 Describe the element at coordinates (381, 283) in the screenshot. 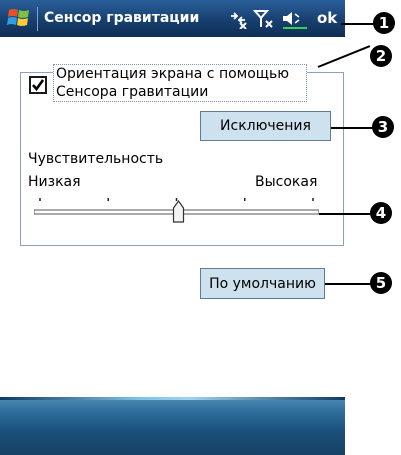

I see `callout-5: 5` at that location.